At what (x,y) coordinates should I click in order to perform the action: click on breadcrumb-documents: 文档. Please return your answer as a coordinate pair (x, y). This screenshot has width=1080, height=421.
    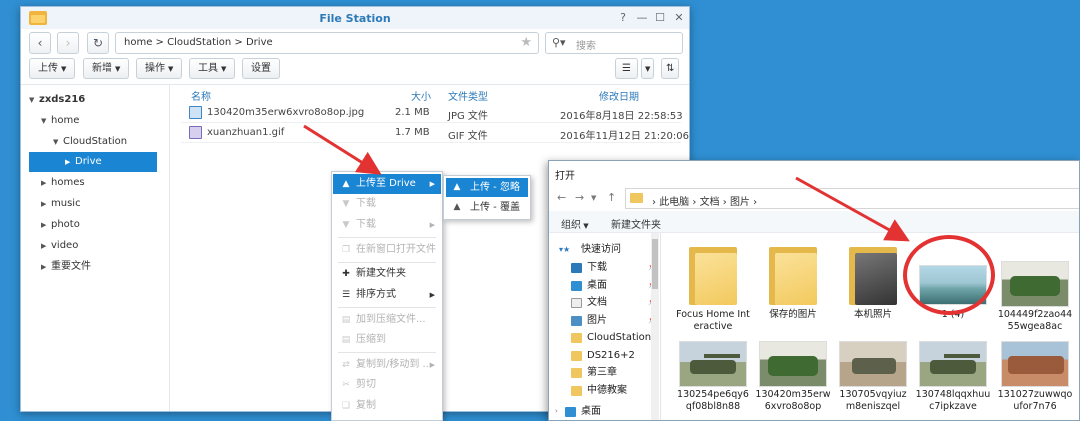
    Looking at the image, I should click on (710, 202).